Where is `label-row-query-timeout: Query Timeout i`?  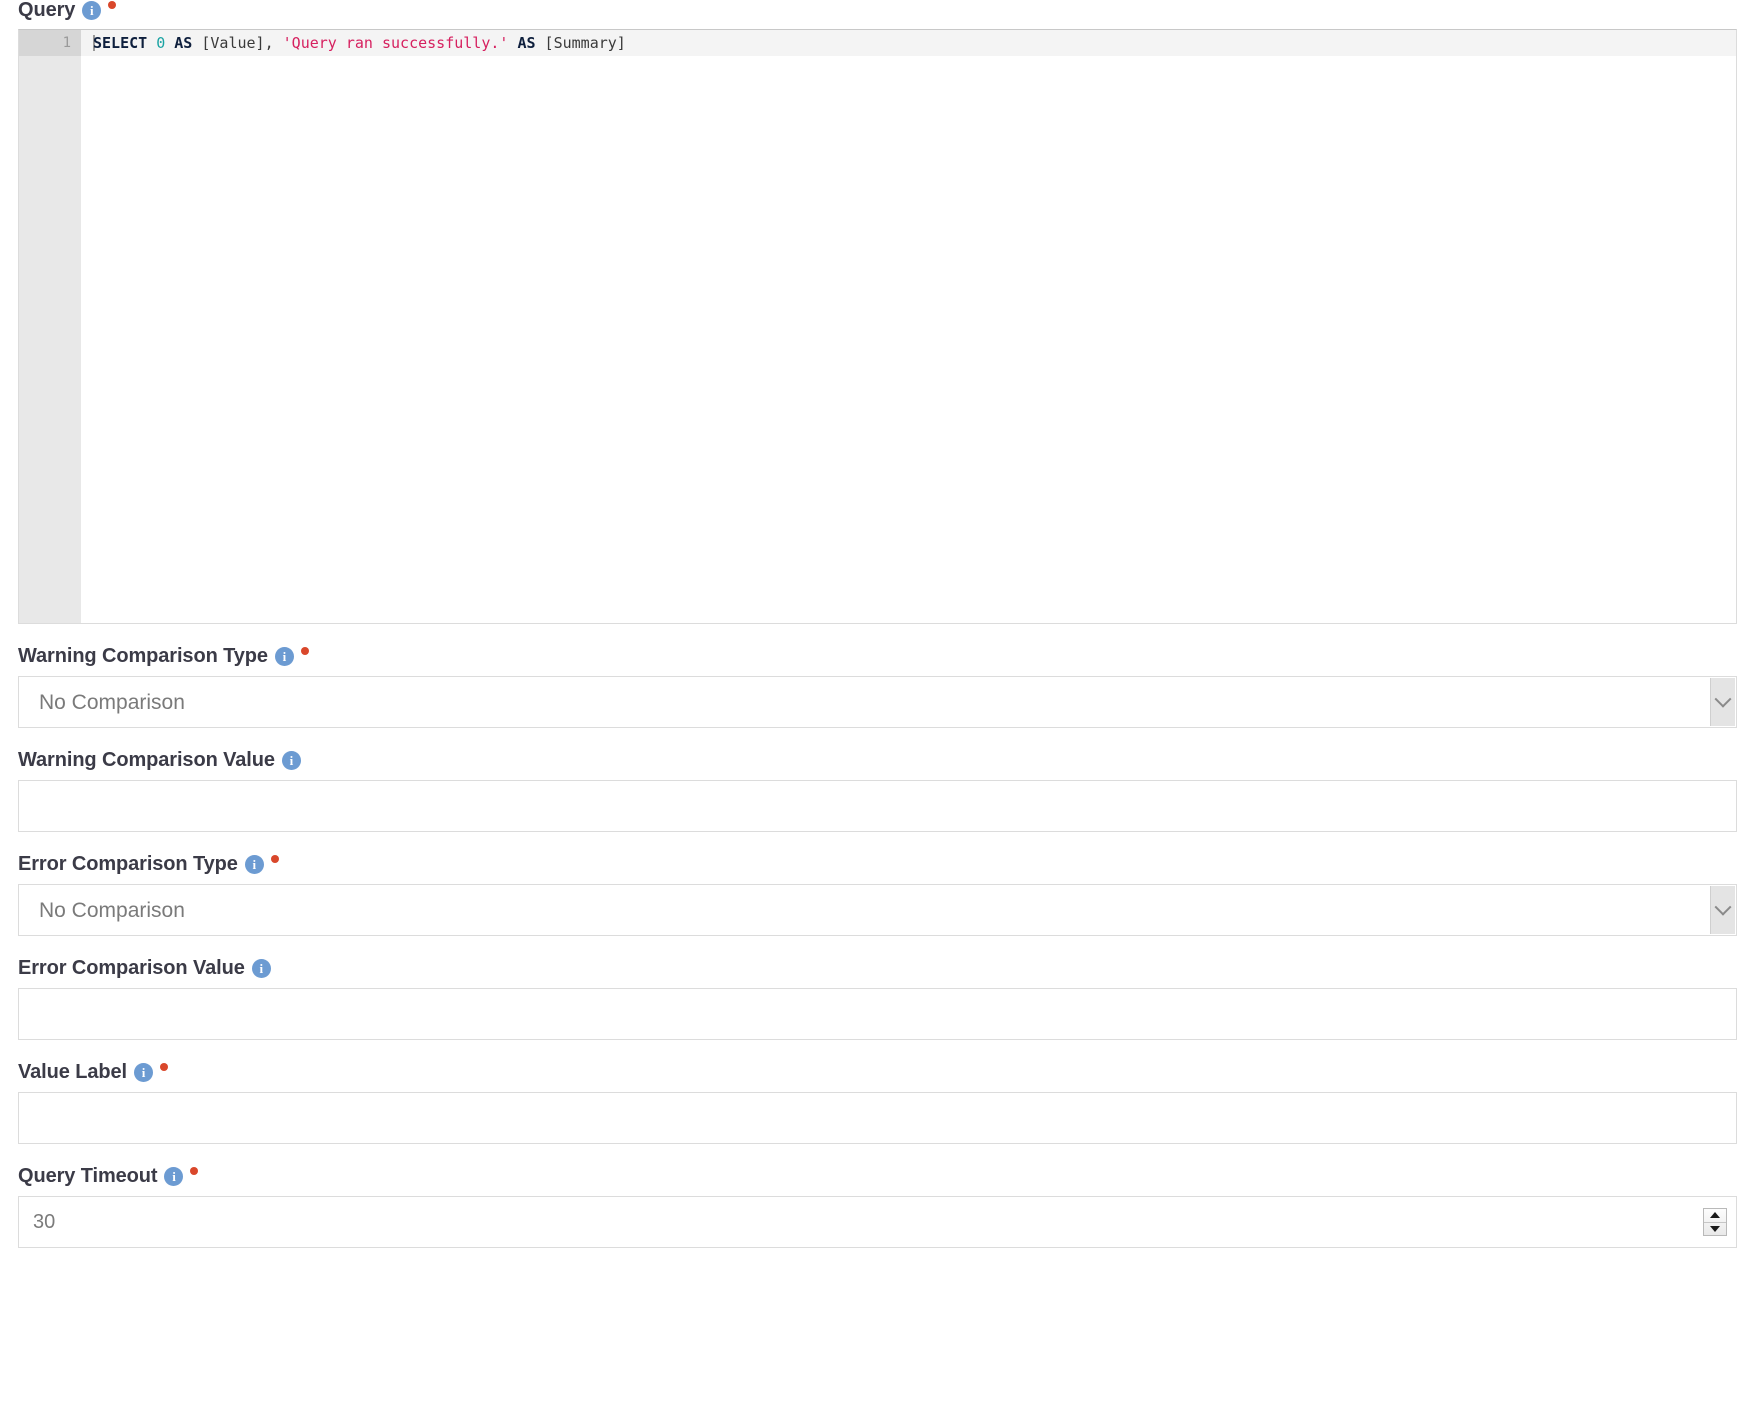 label-row-query-timeout: Query Timeout i is located at coordinates (877, 1176).